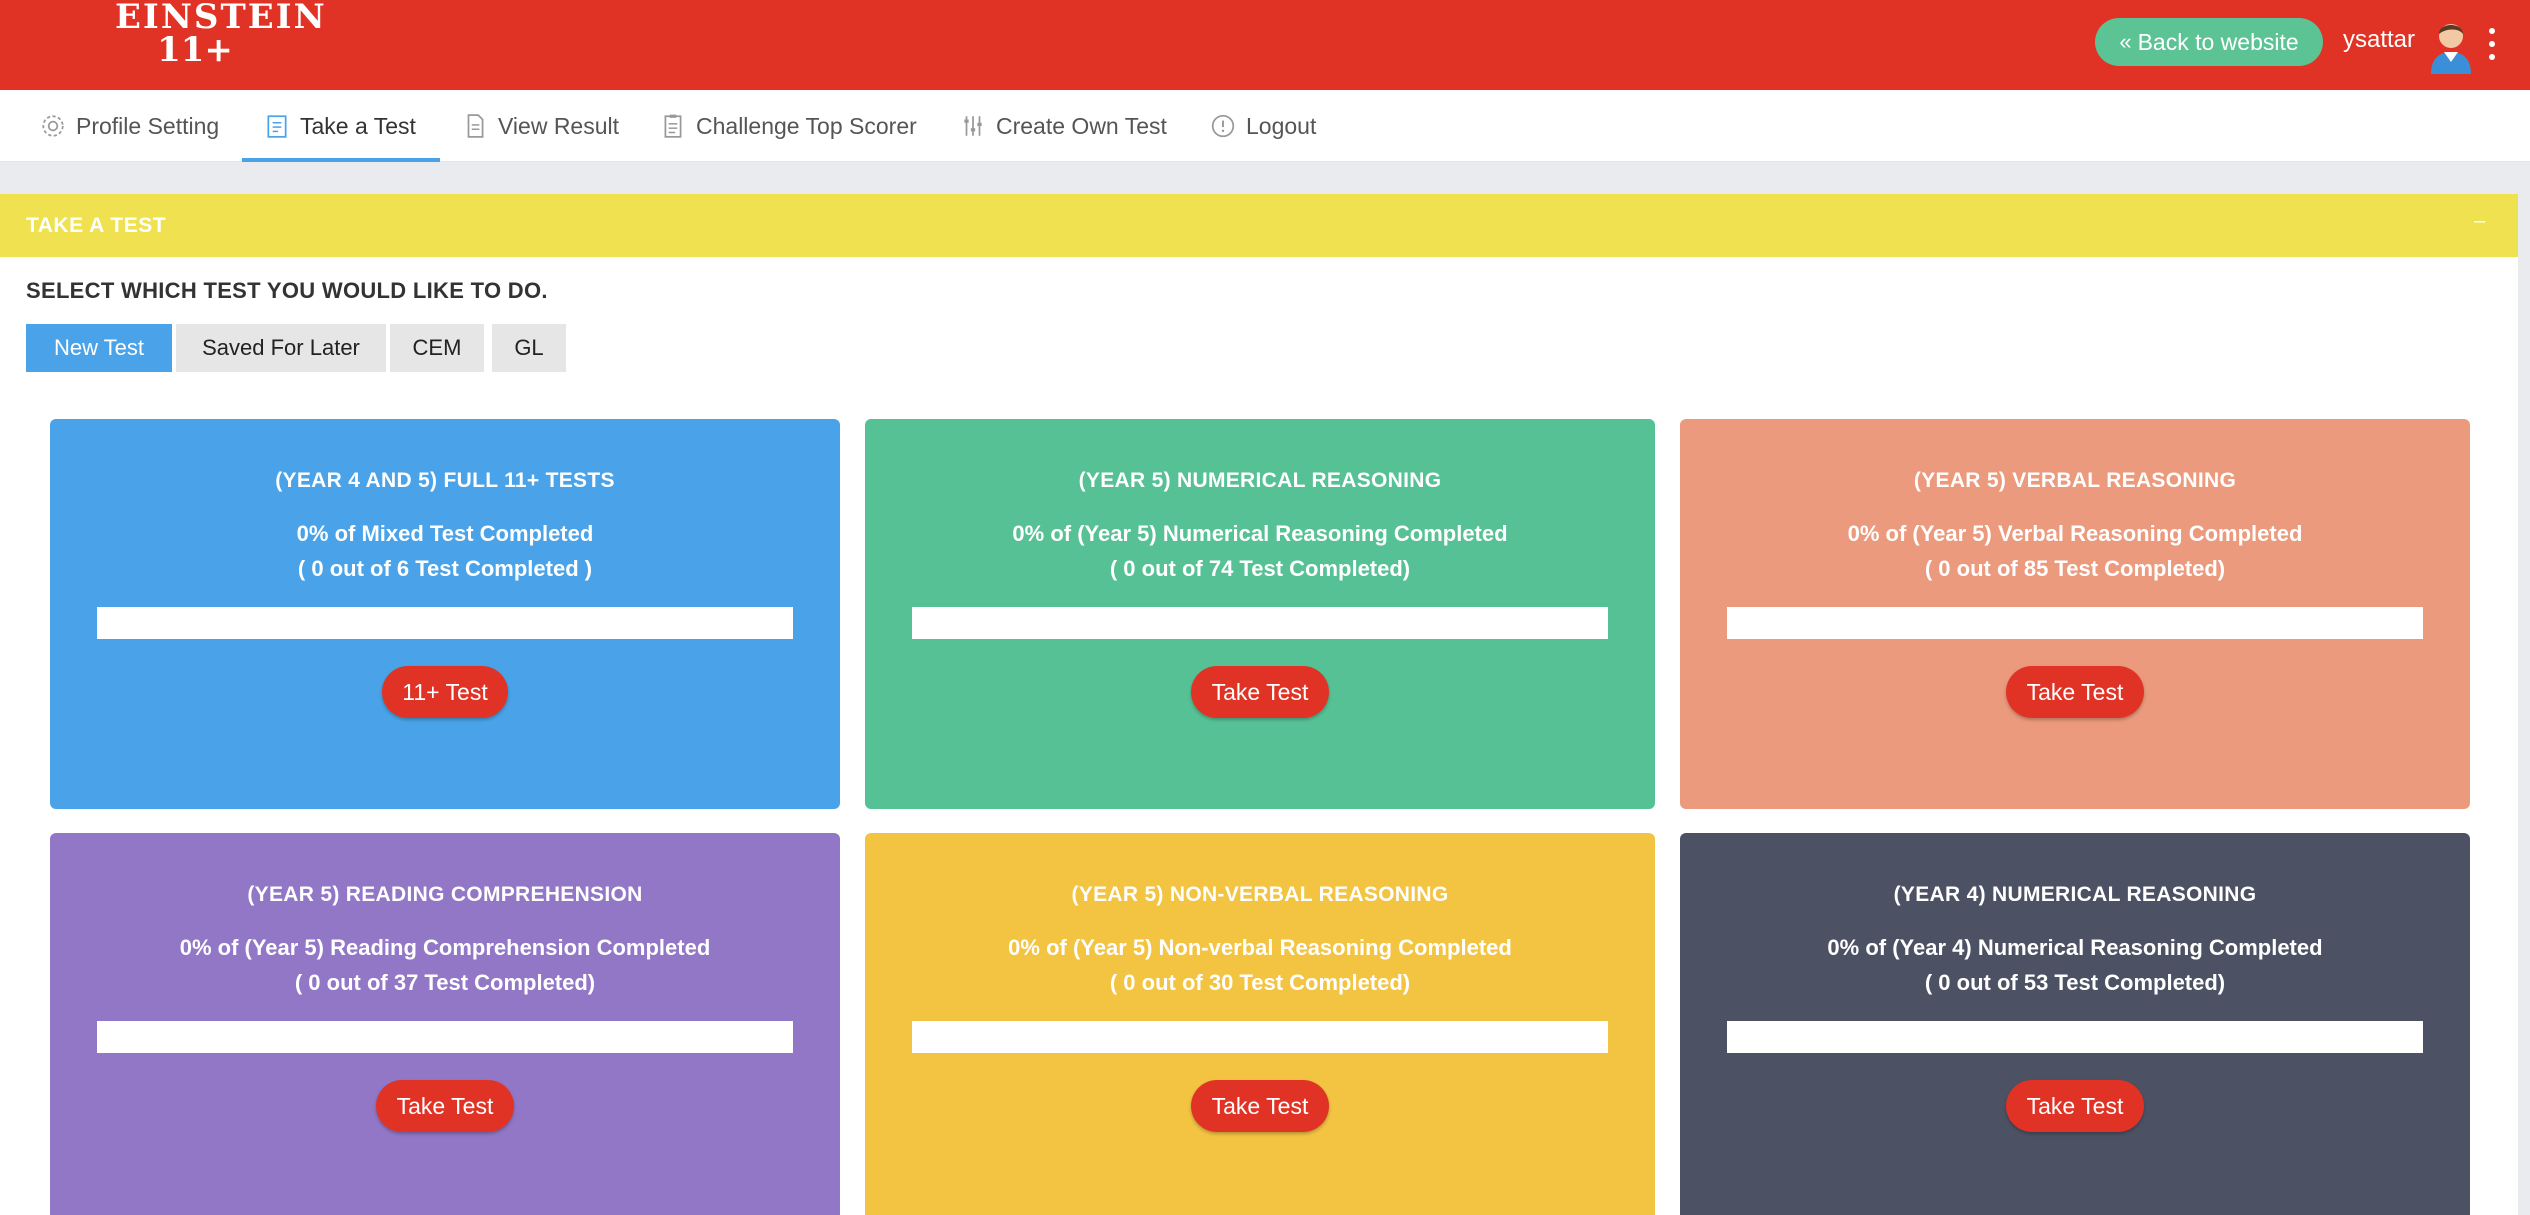  I want to click on clipboard-icon, so click(277, 126).